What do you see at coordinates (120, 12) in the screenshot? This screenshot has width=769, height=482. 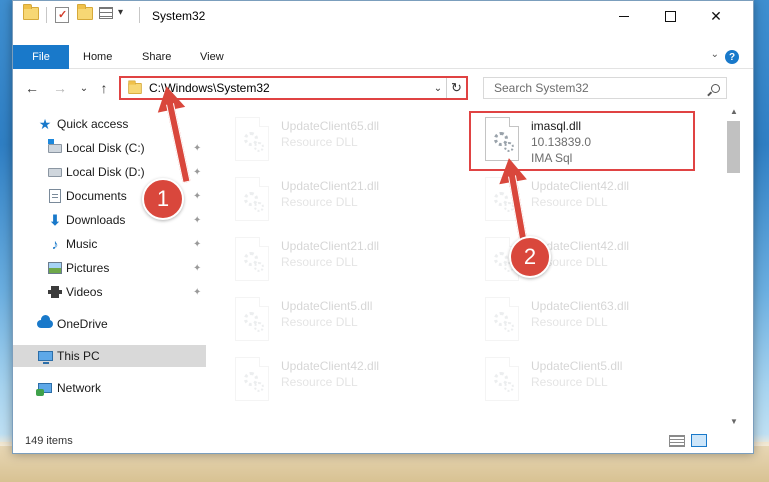 I see `customize-toolbar-chevron-icon: ▾` at bounding box center [120, 12].